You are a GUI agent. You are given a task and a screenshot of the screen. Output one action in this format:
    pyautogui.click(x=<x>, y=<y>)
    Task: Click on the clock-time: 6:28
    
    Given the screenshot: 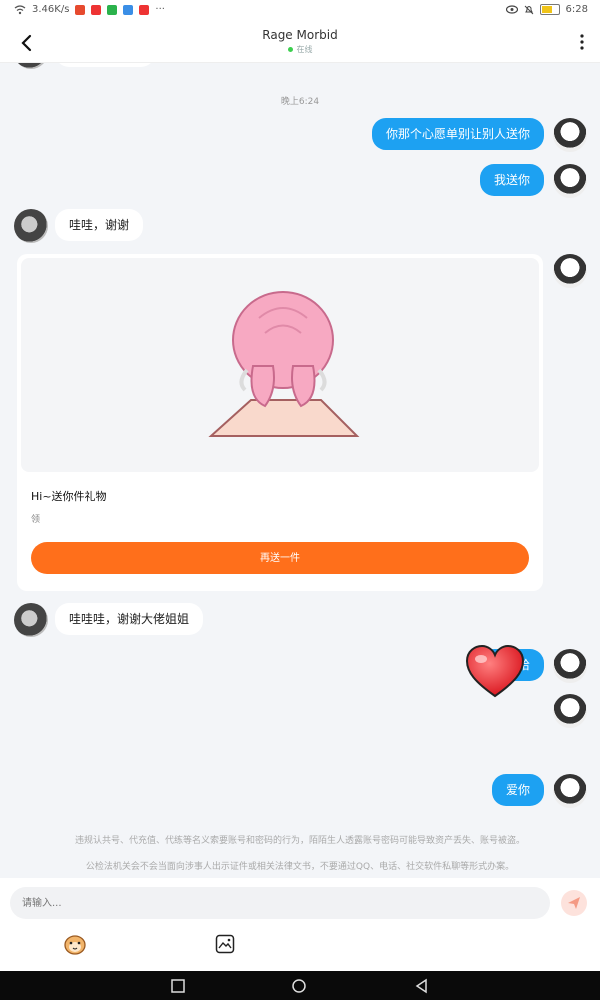 What is the action you would take?
    pyautogui.click(x=576, y=9)
    